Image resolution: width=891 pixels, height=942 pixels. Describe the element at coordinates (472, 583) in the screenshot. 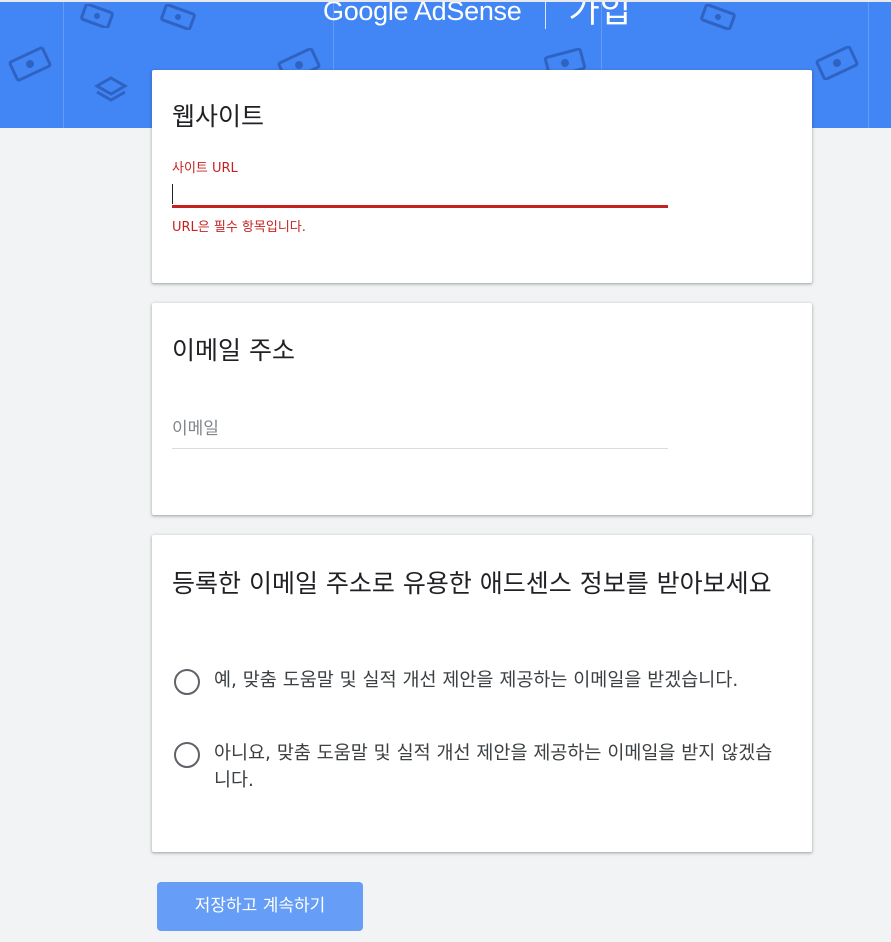

I see `newsletter-card-title: 등록한 이메일 주소로 유용한 애드센스 정보를 받아보세요` at that location.